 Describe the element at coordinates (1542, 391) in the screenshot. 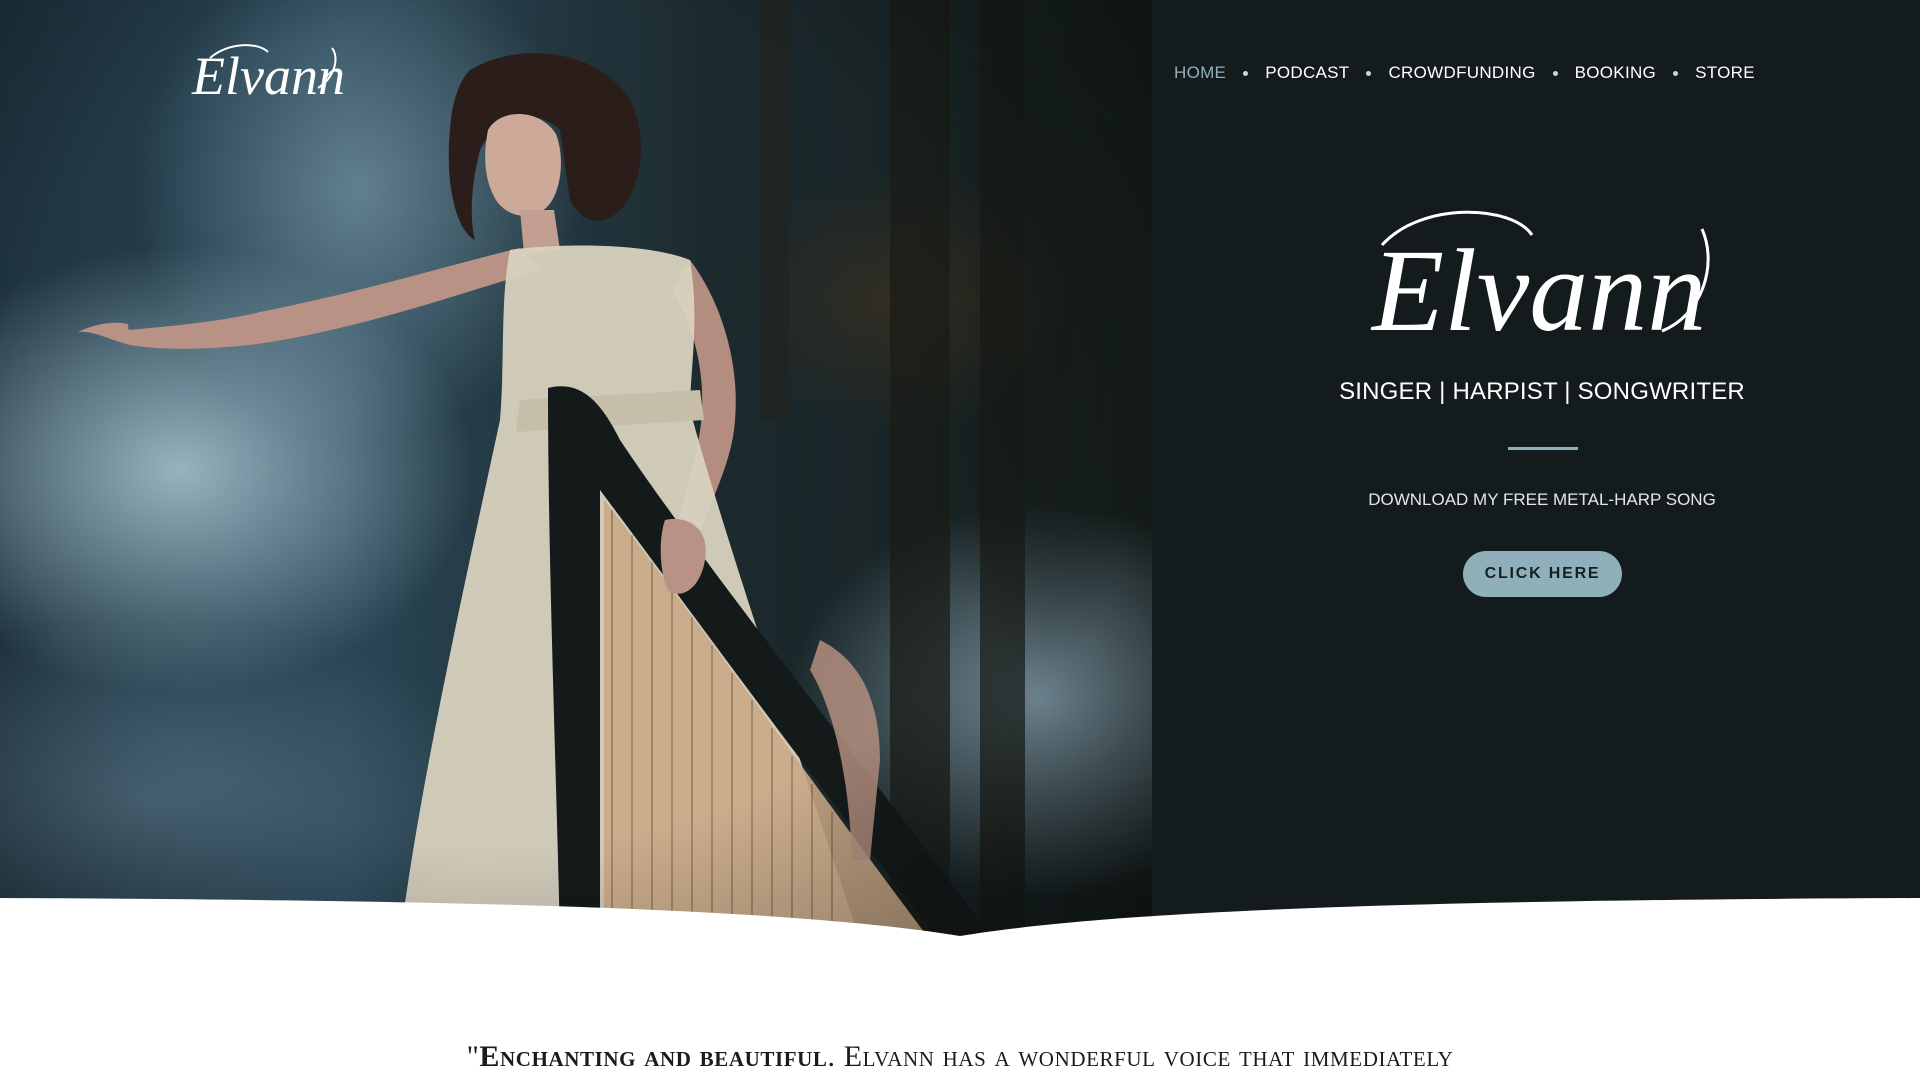

I see `hero-tagline: SINGER | HARPIST | SONGWRITER` at that location.